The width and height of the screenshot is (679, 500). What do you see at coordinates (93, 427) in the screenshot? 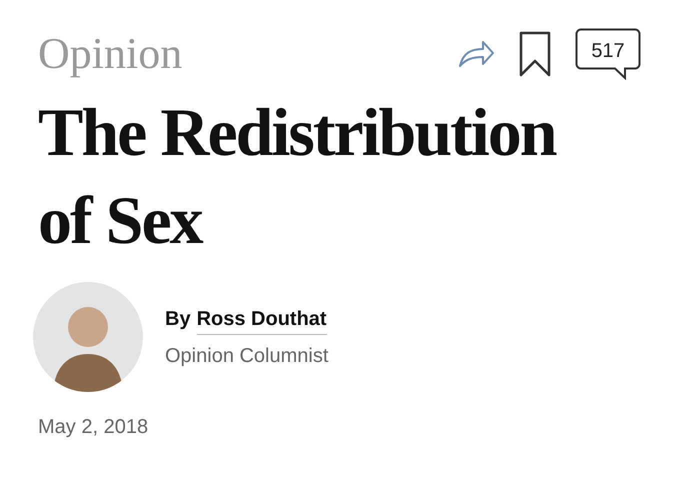
I see `publish-date: May 2, 2018` at bounding box center [93, 427].